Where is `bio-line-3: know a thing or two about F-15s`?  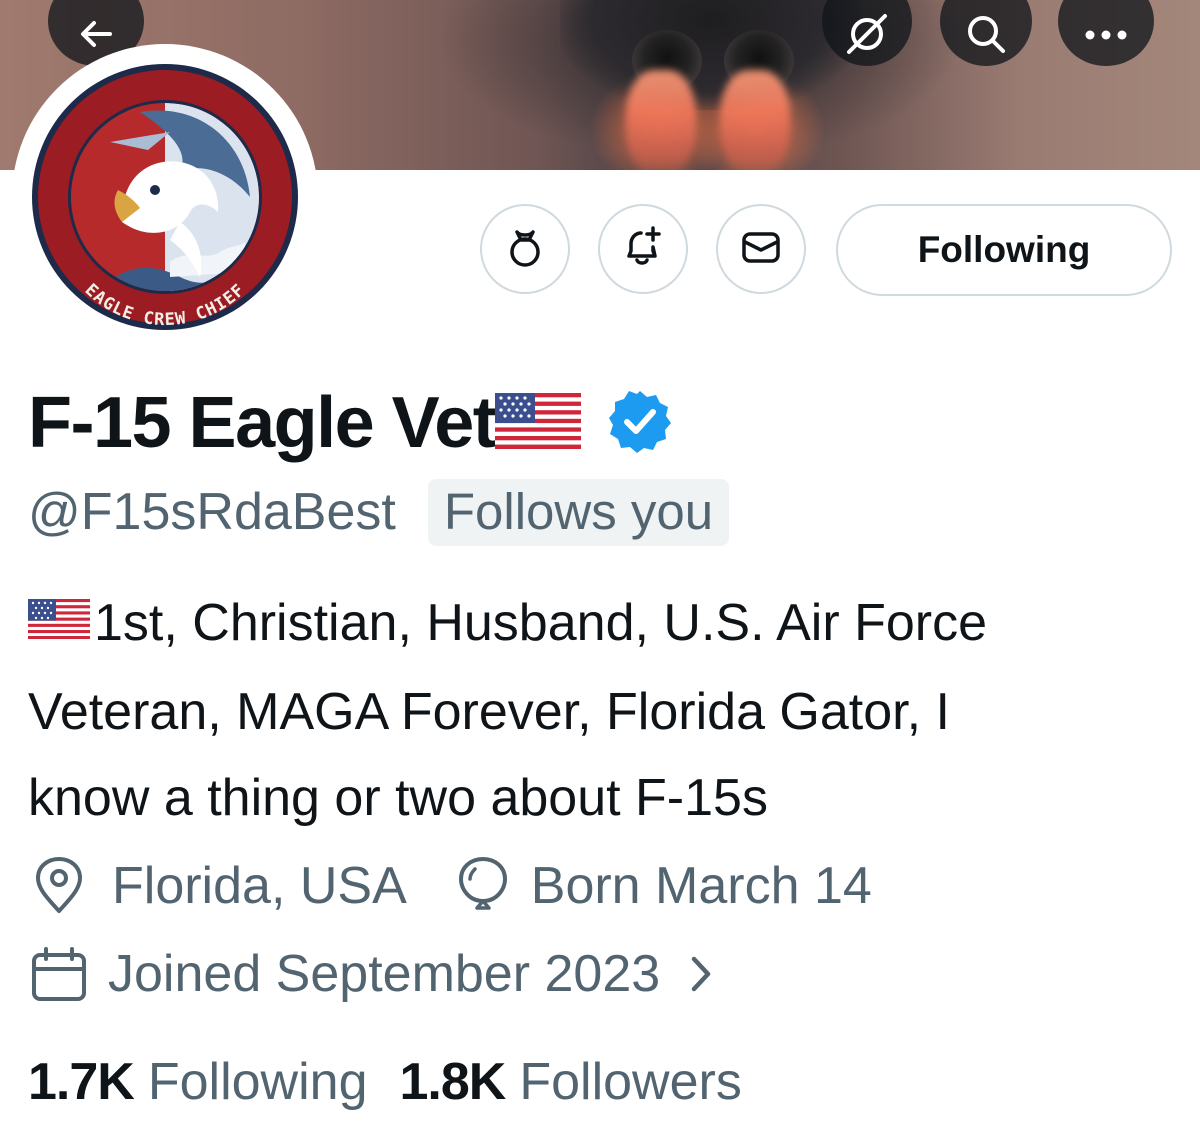
bio-line-3: know a thing or two about F-15s is located at coordinates (398, 798).